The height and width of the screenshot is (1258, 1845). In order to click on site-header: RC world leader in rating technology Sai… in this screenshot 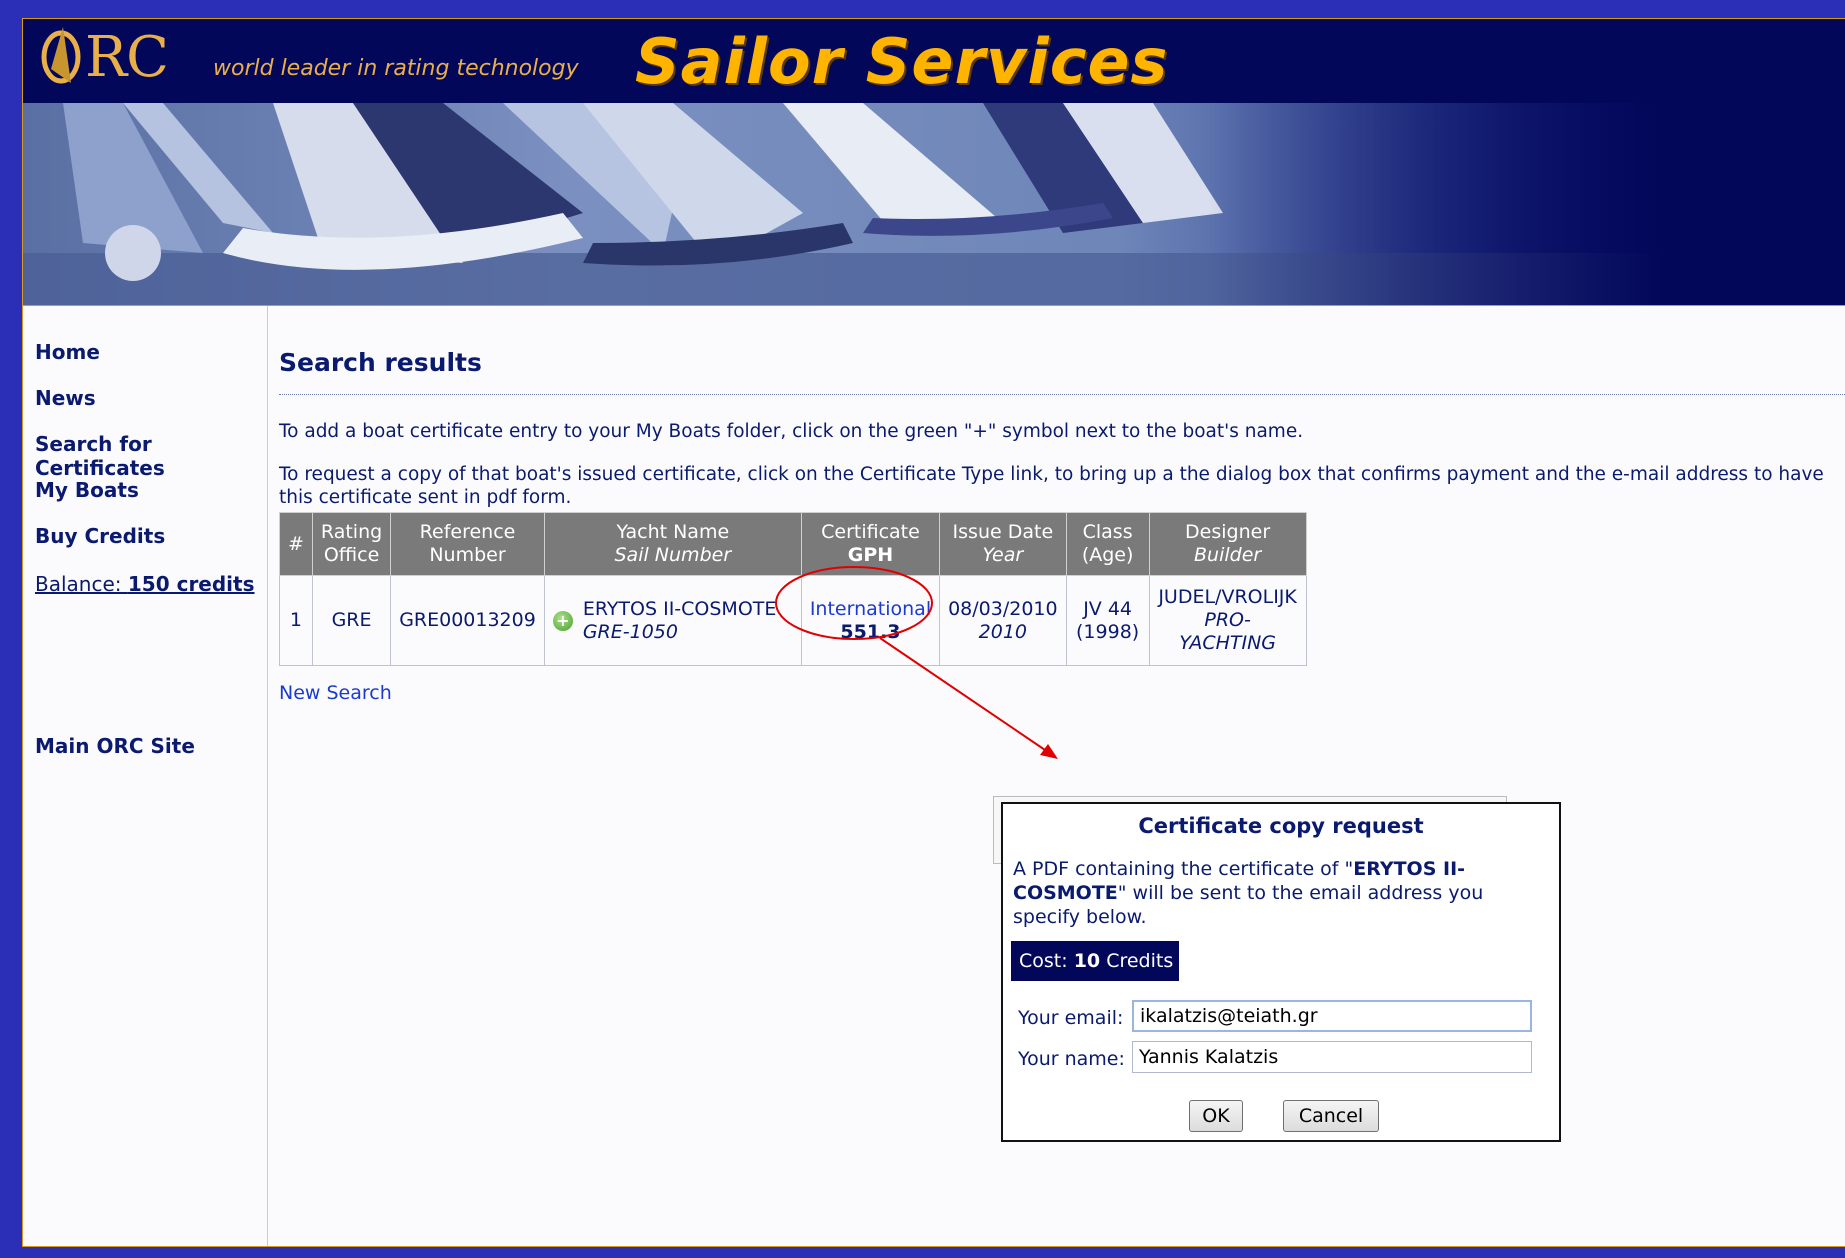, I will do `click(934, 61)`.